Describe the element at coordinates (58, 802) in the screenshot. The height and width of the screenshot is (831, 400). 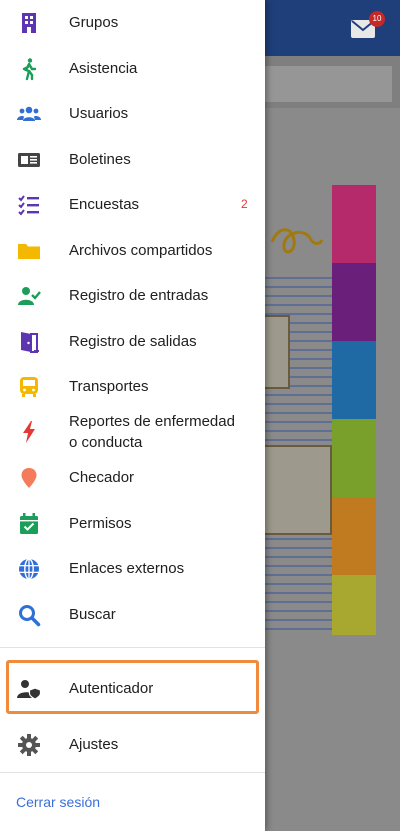
I see `logout-link: Cerrar sesión` at that location.